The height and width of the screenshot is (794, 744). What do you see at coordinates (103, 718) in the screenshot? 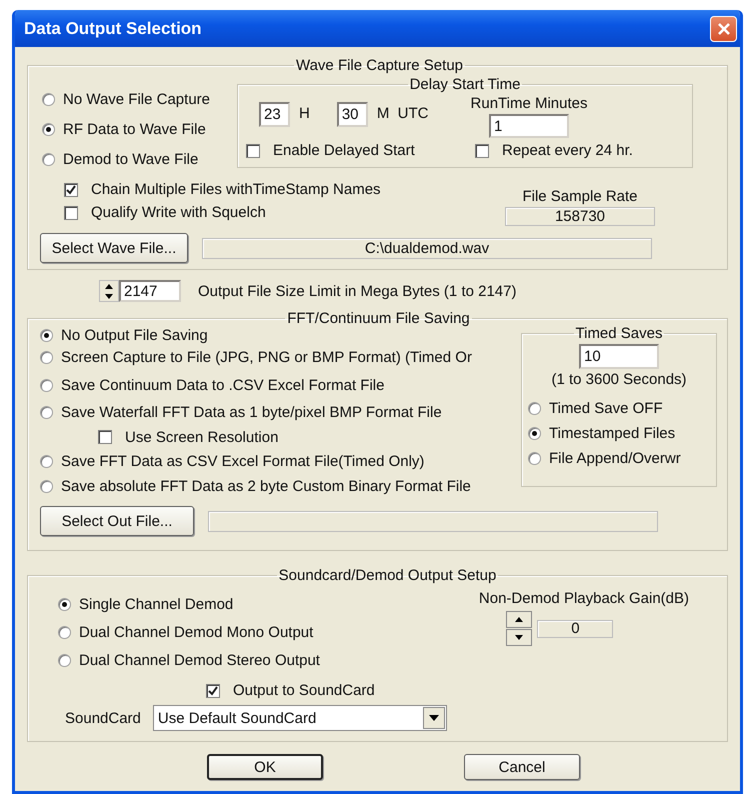
I see `soundcard-label: SoundCard` at bounding box center [103, 718].